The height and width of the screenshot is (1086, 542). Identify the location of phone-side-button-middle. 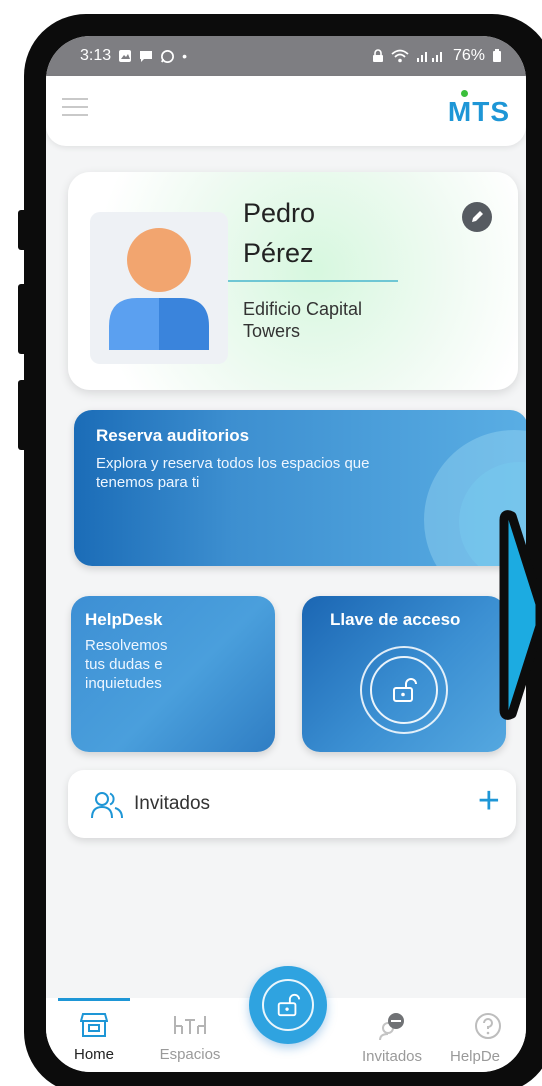
(23, 319).